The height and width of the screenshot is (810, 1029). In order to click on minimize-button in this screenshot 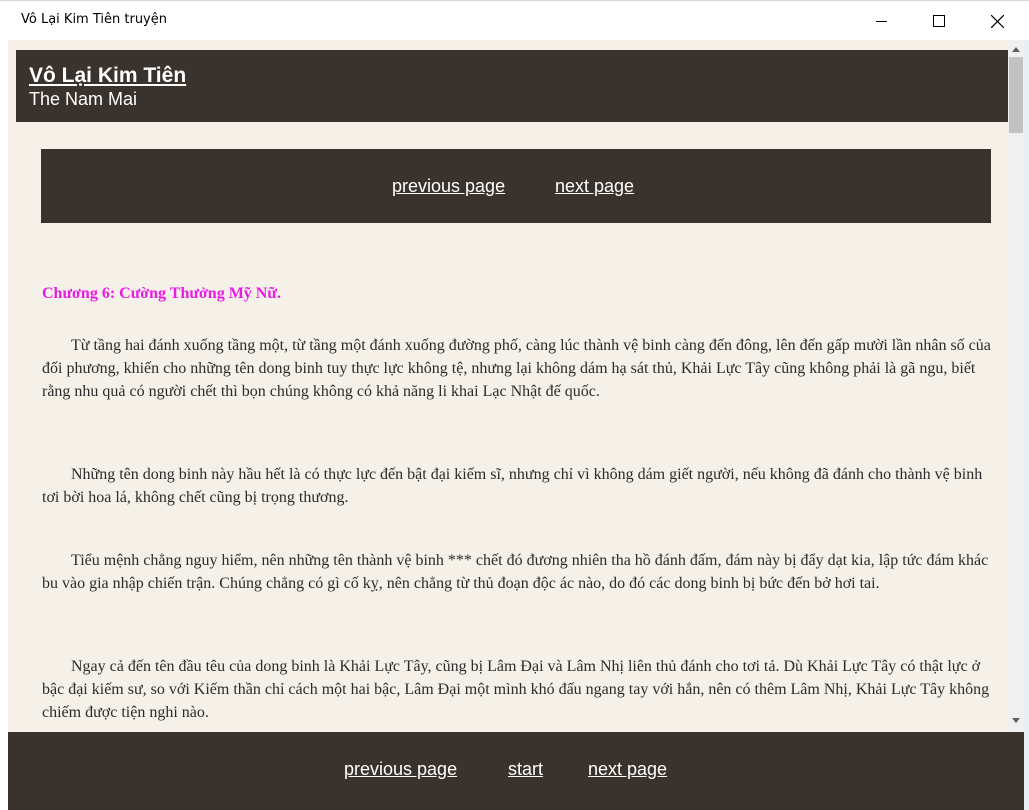, I will do `click(881, 21)`.